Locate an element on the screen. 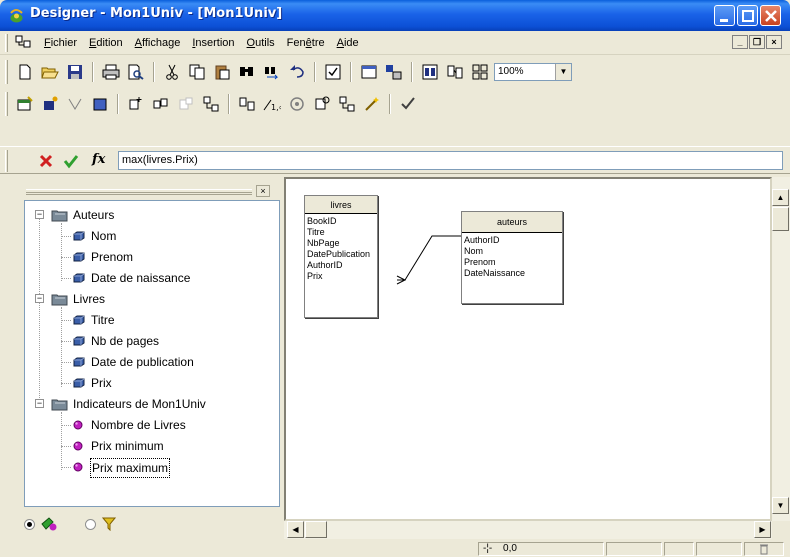  scroll-up-button: ▲ is located at coordinates (780, 197).